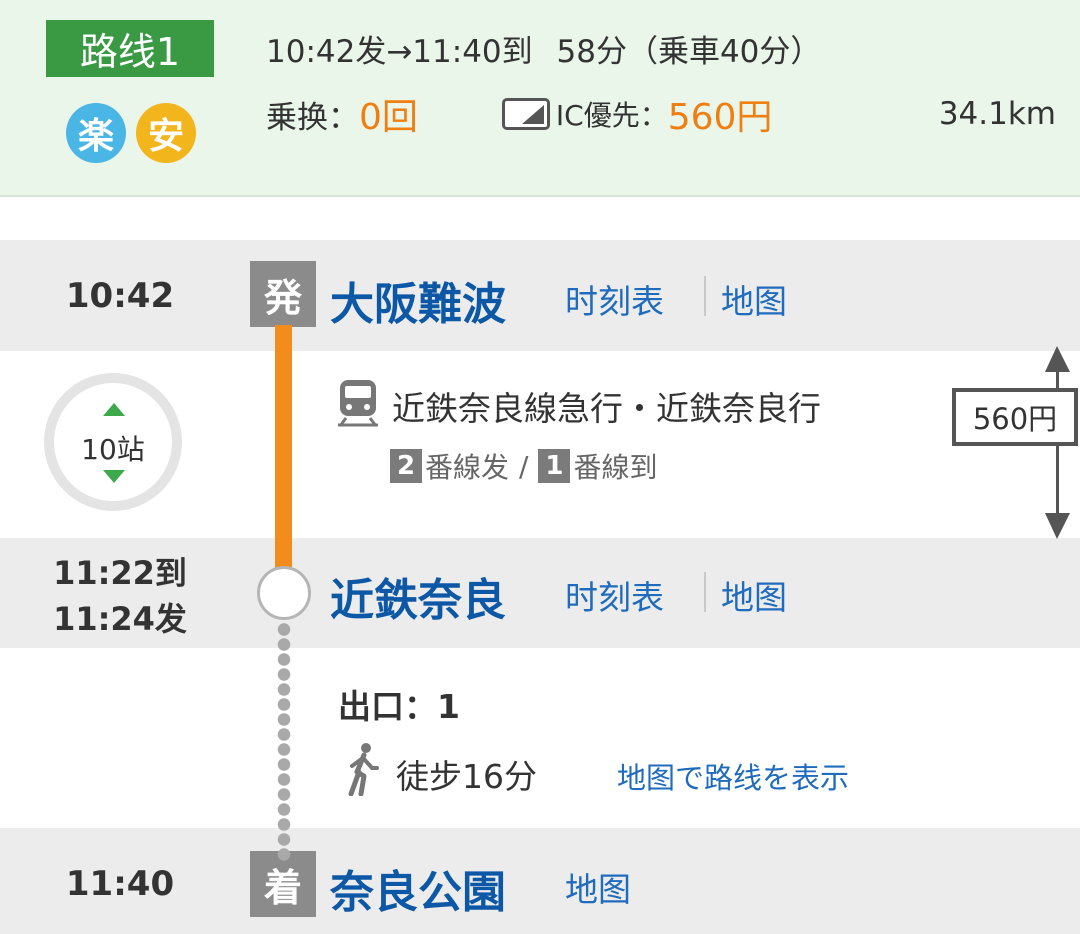 The image size is (1080, 934). What do you see at coordinates (525, 114) in the screenshot?
I see `ic-card-icon` at bounding box center [525, 114].